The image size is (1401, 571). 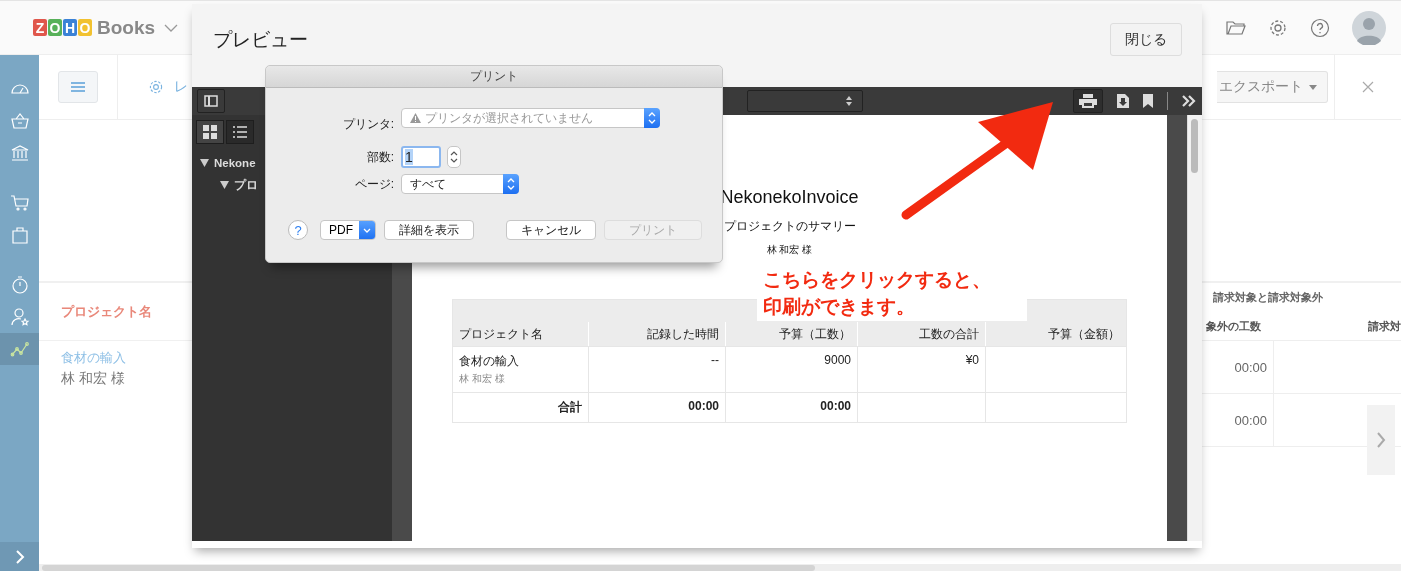 I want to click on product-name: Books, so click(x=126, y=27).